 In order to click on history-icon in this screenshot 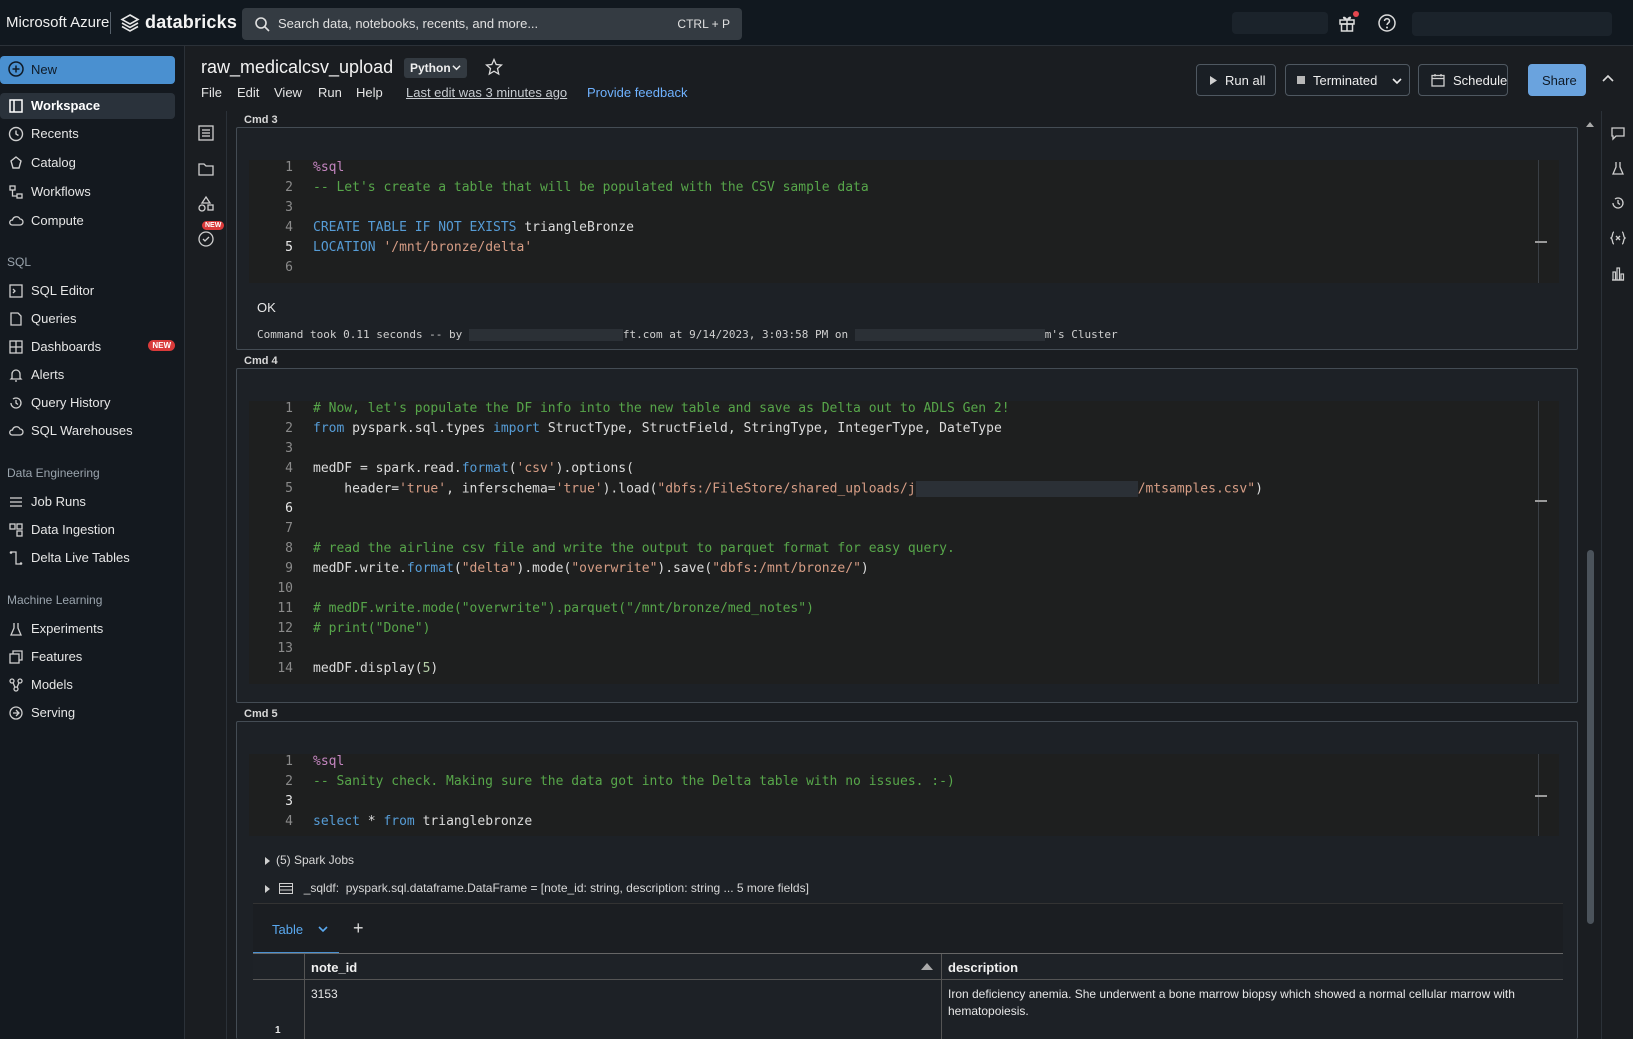, I will do `click(16, 403)`.